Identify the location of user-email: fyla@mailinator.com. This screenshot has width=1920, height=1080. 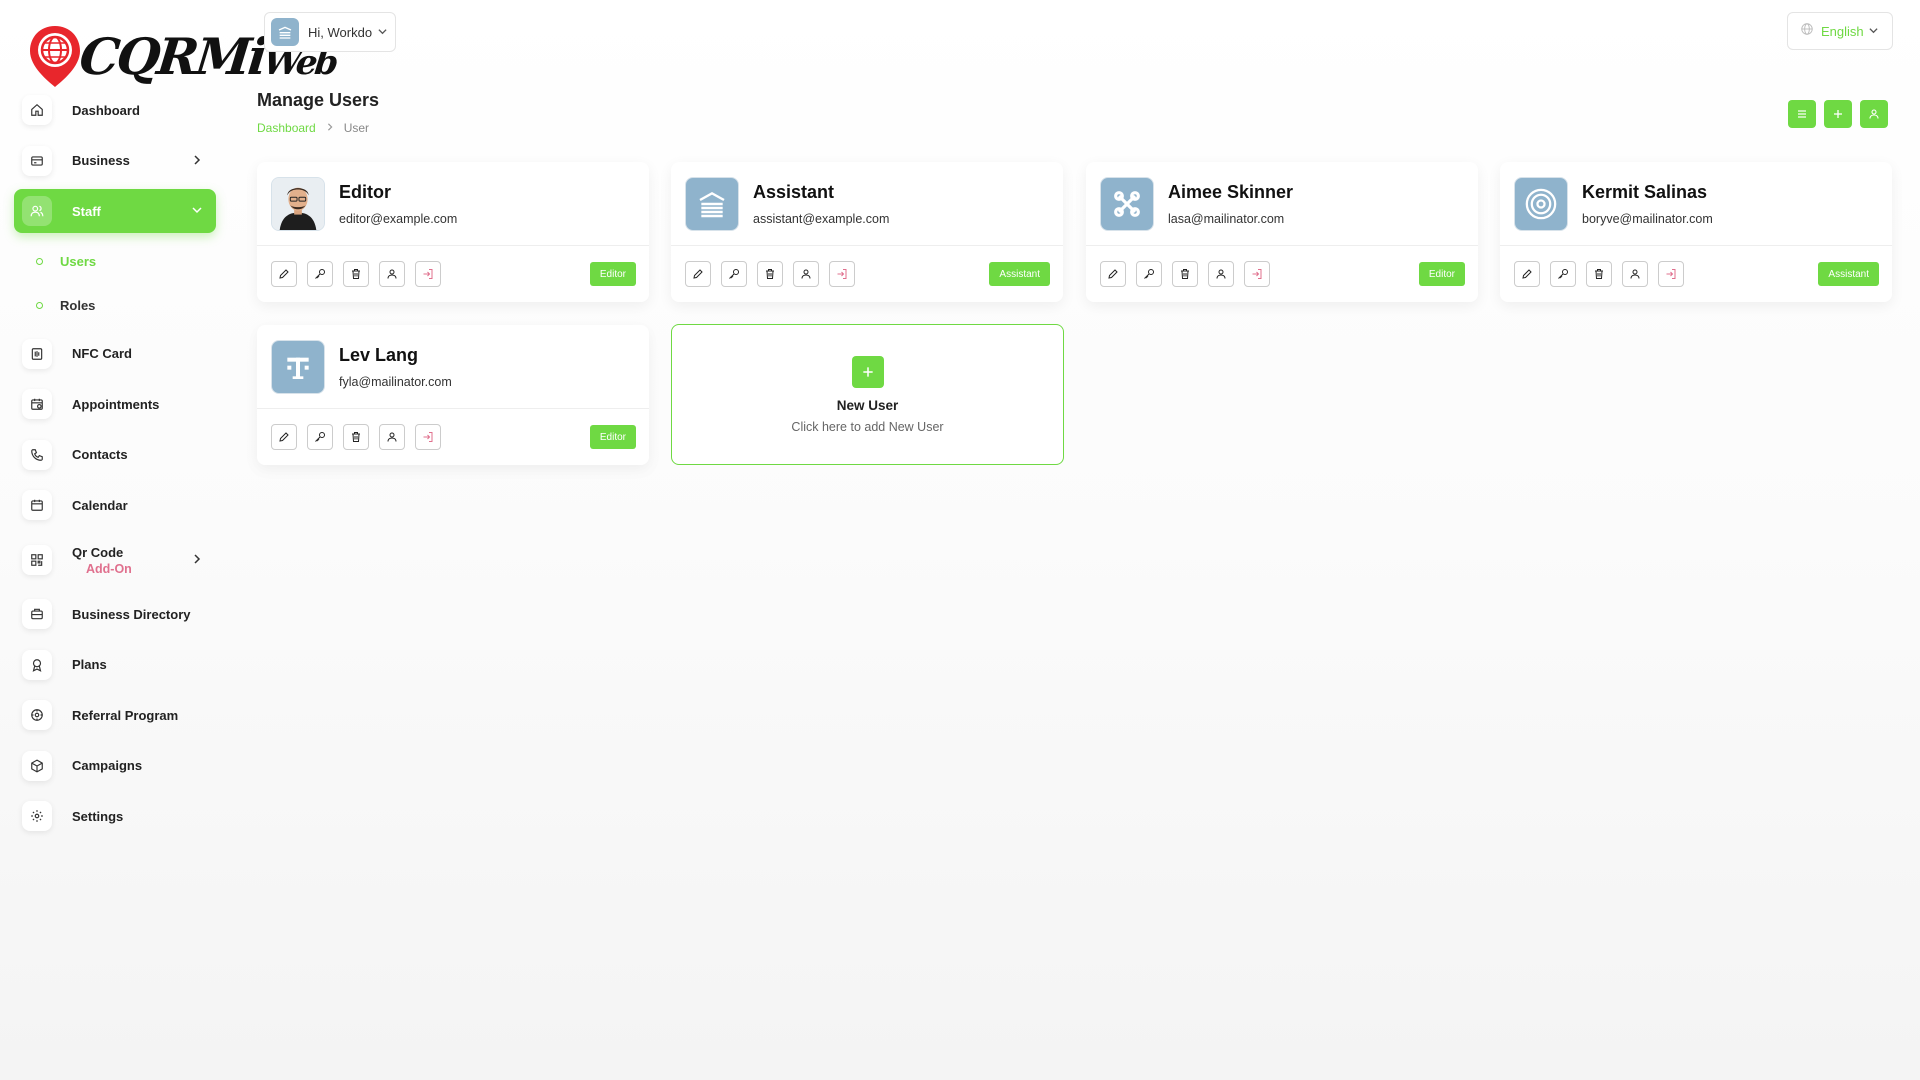
(395, 381).